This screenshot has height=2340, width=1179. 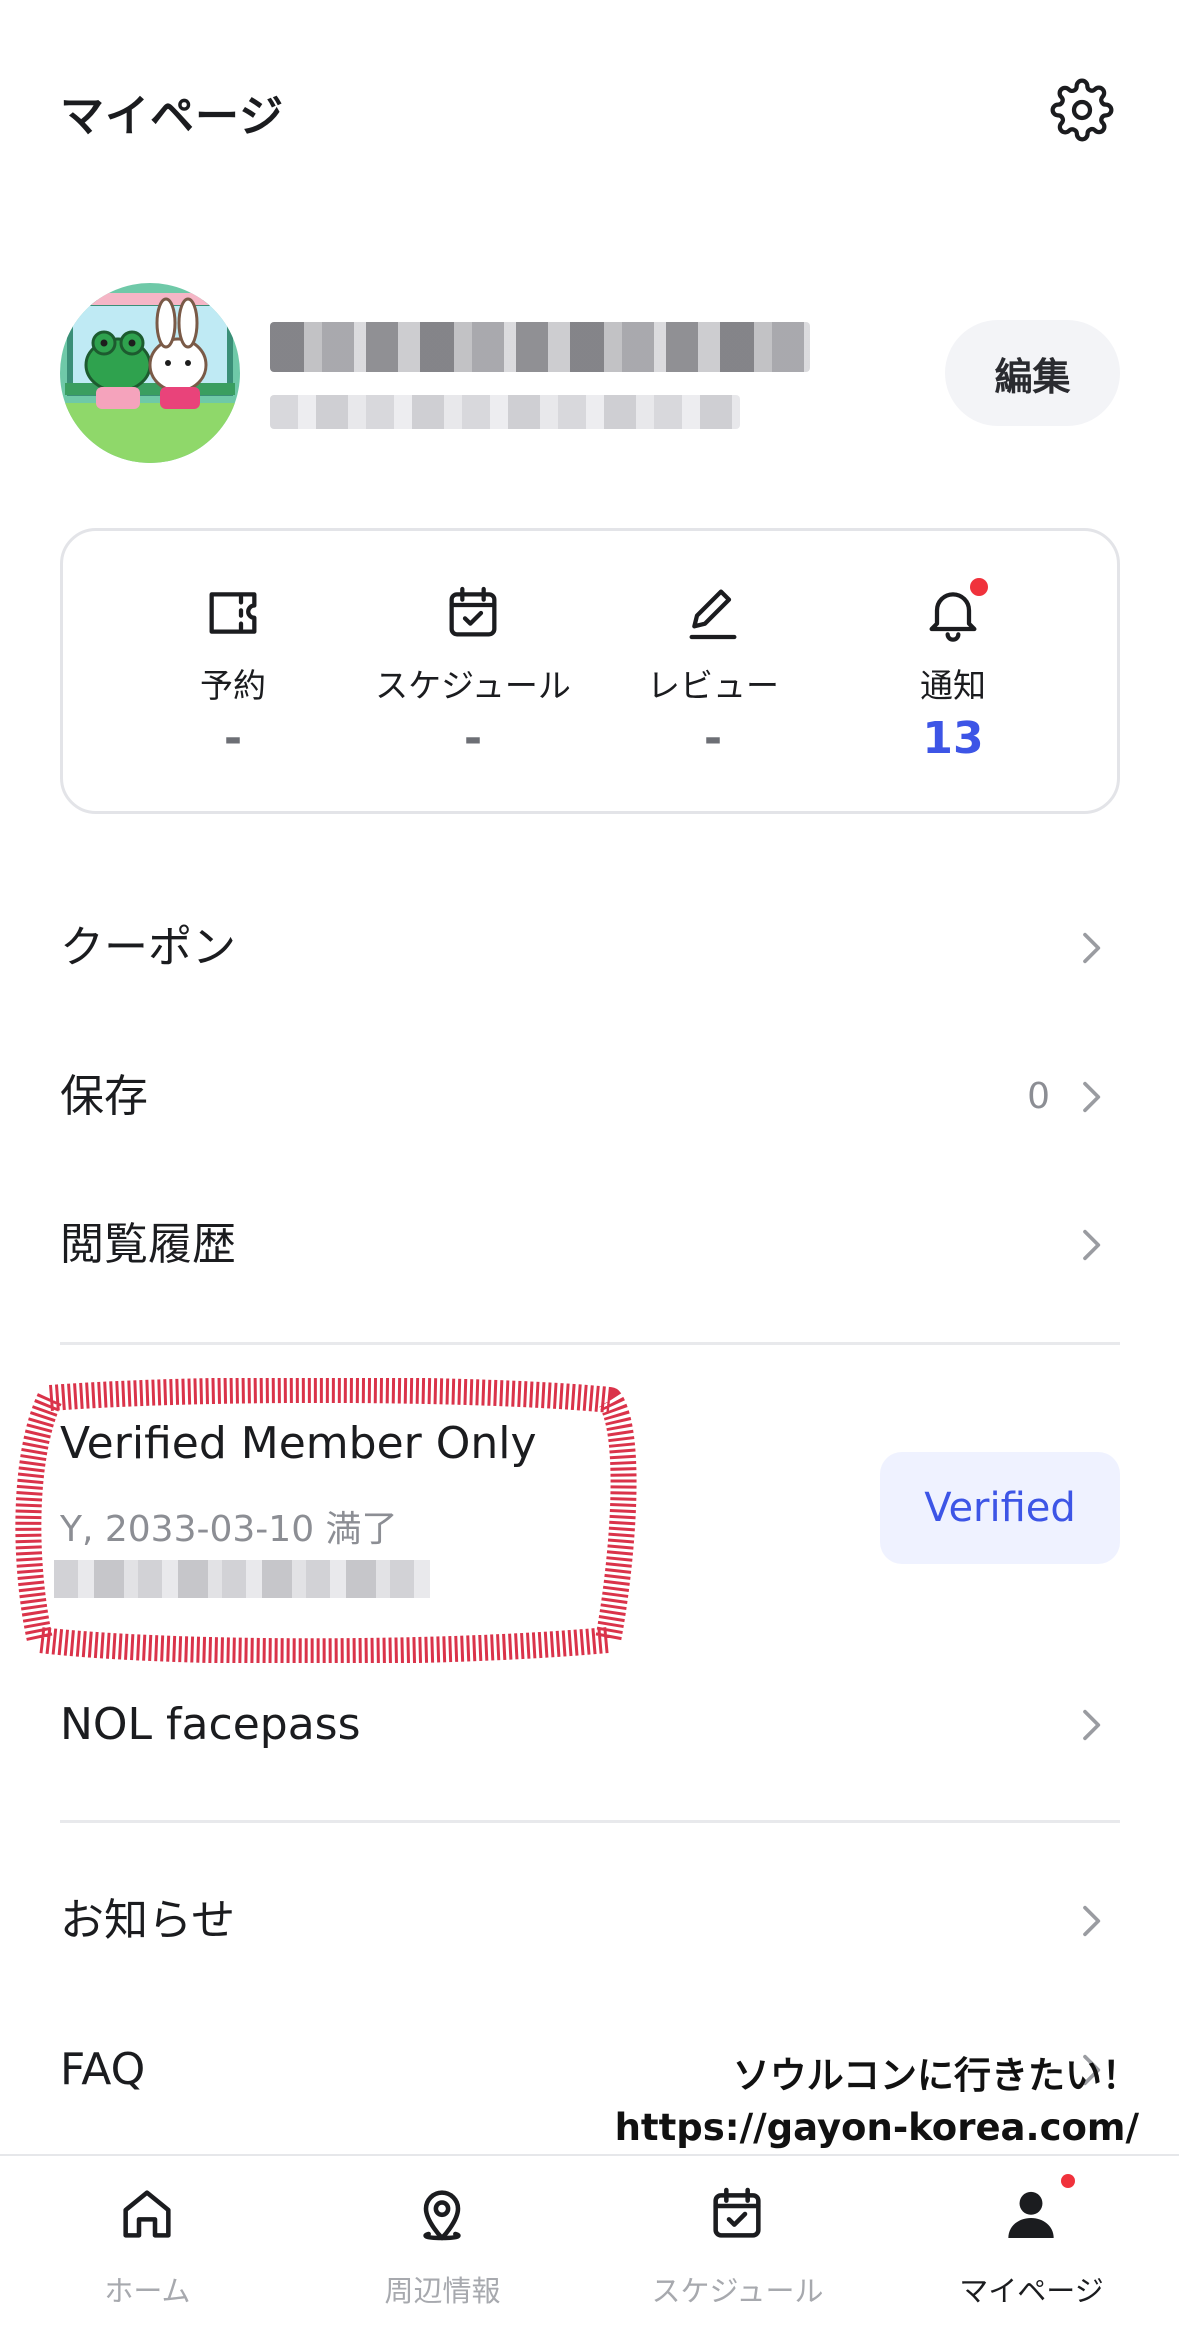 I want to click on stat-reviews: レビュー -, so click(x=713, y=674).